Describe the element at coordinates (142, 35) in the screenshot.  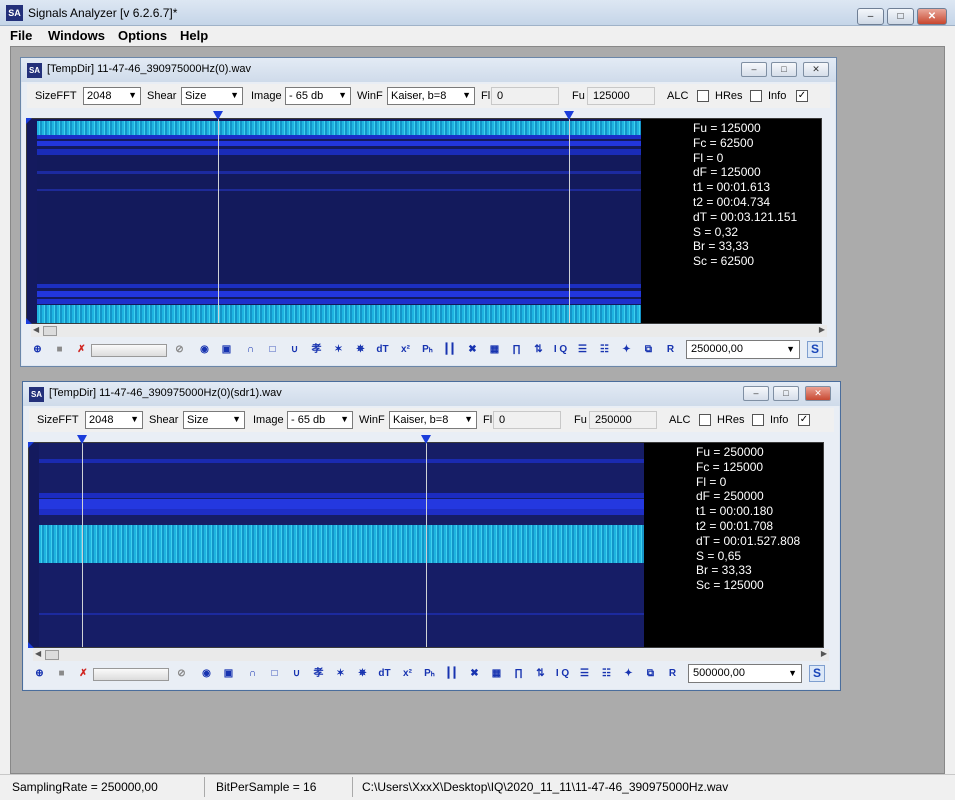
I see `menu-options: Options` at that location.